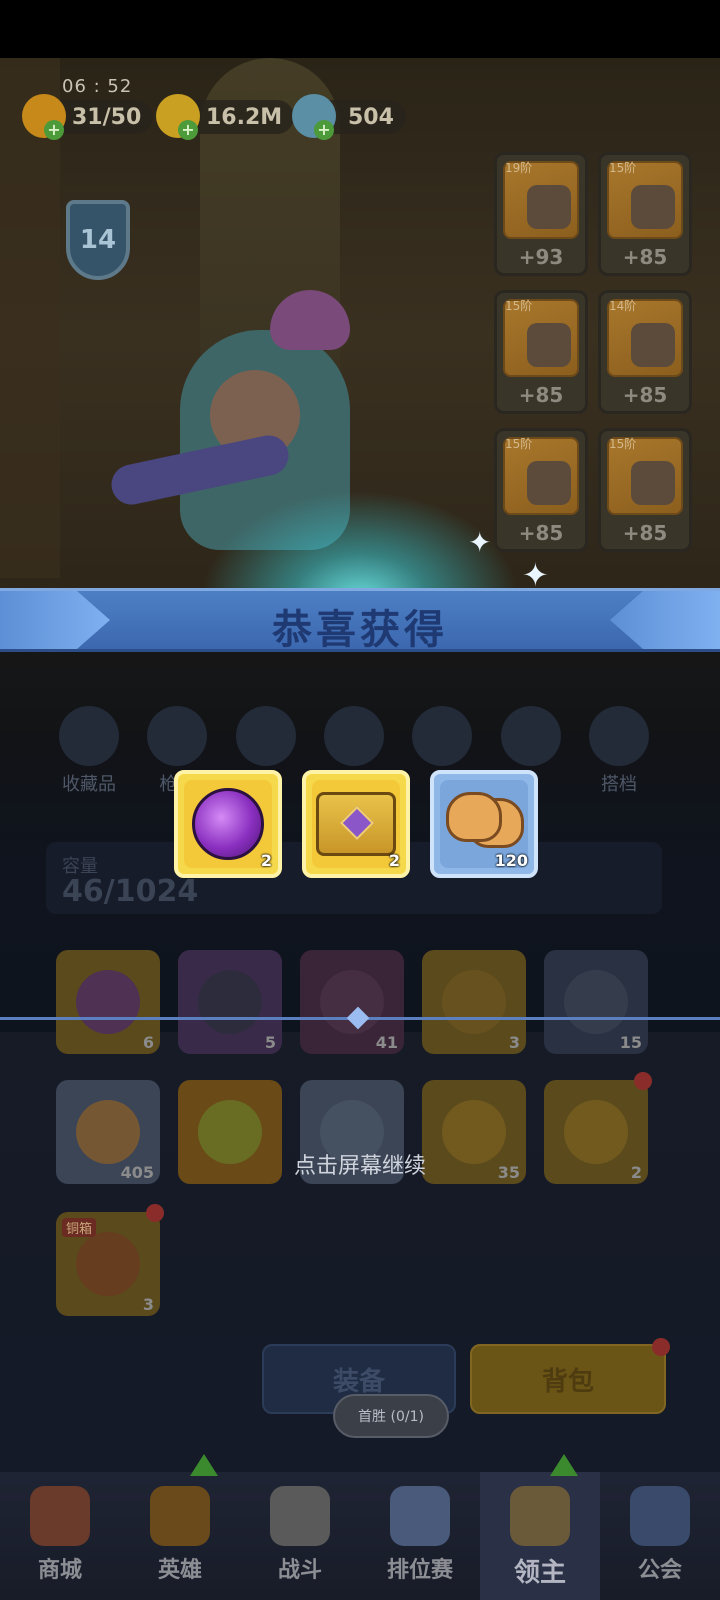 This screenshot has height=1600, width=720. I want to click on category-partners: 搭档, so click(619, 751).